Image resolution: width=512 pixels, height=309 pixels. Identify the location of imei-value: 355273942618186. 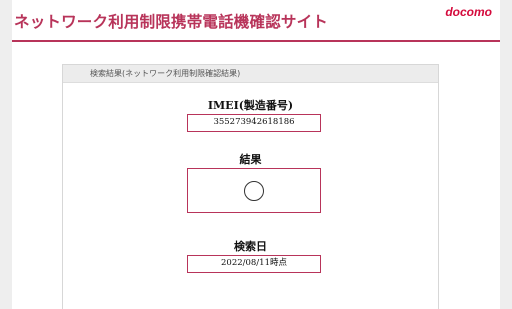
(254, 123).